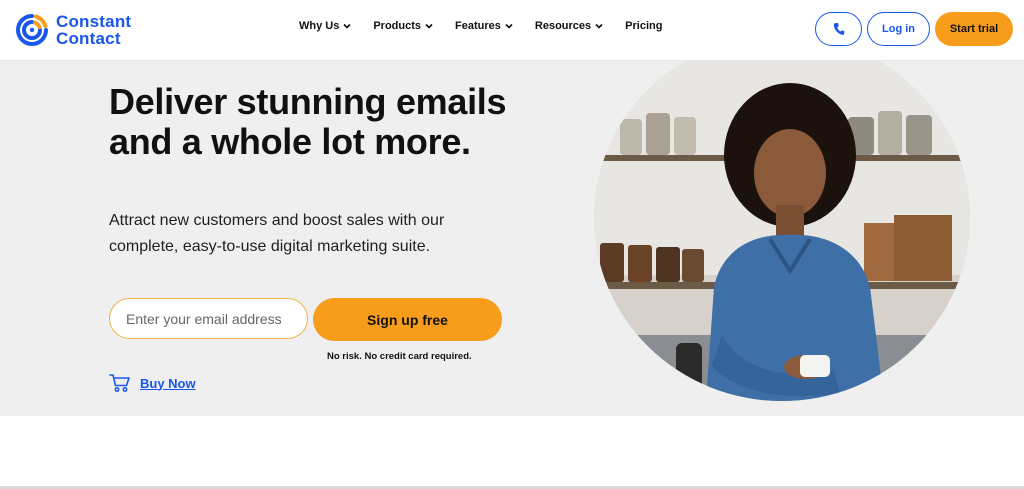  Describe the element at coordinates (563, 26) in the screenshot. I see `nav-item-label: Resources` at that location.